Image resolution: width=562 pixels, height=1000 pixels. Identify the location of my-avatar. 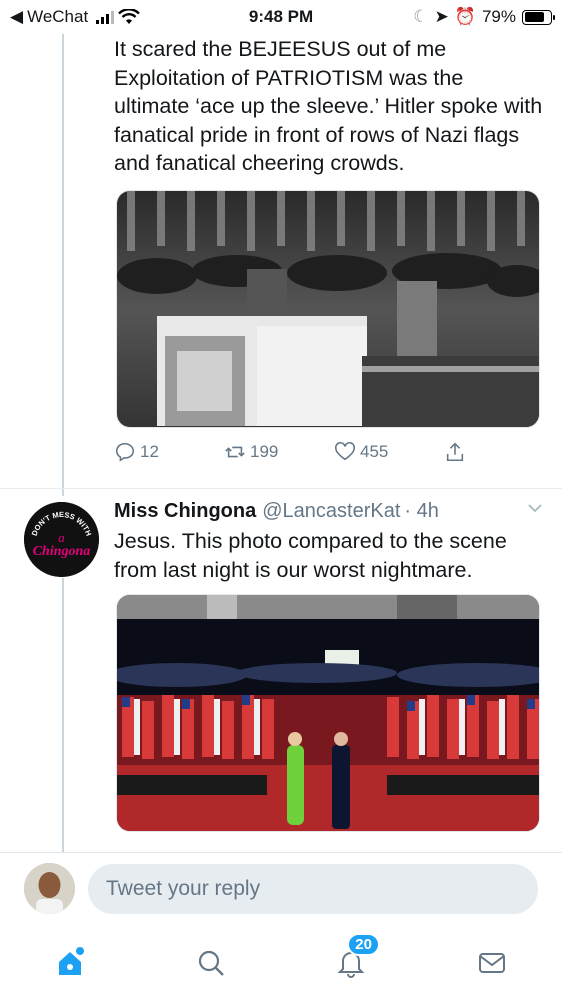
(49, 888).